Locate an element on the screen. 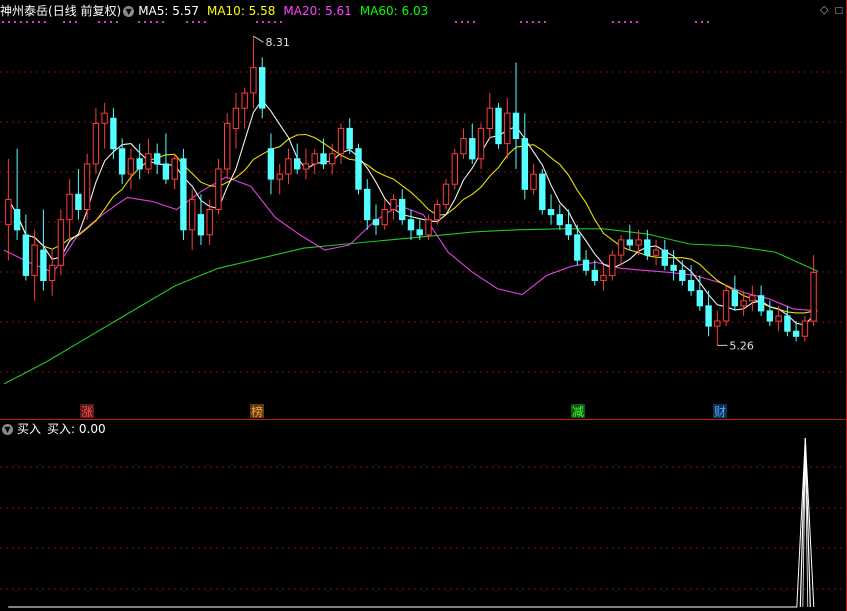  event-markers: 涨榜减财 is located at coordinates (403, 411).